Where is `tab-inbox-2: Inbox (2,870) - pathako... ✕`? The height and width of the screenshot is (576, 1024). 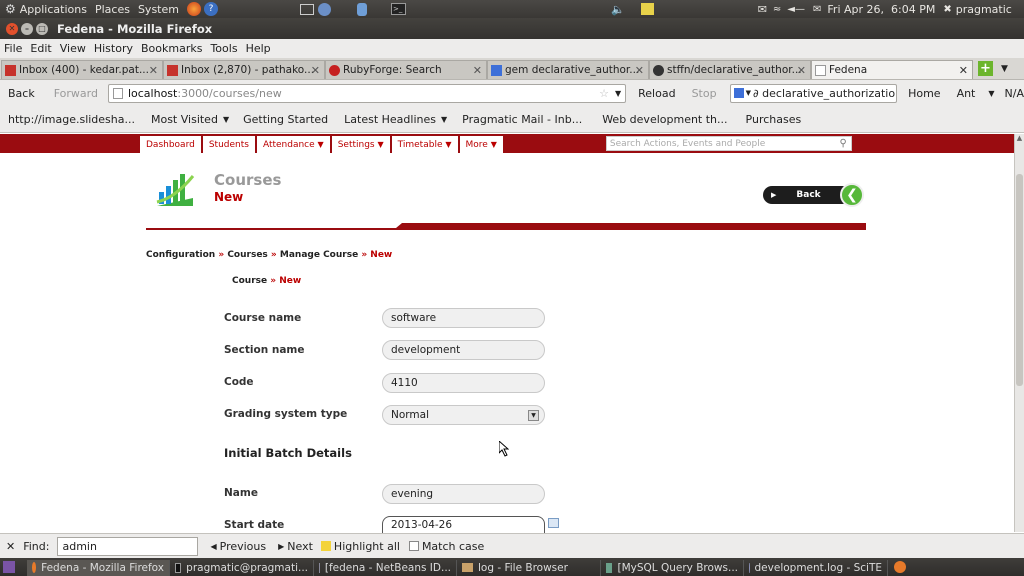 tab-inbox-2: Inbox (2,870) - pathako... ✕ is located at coordinates (244, 69).